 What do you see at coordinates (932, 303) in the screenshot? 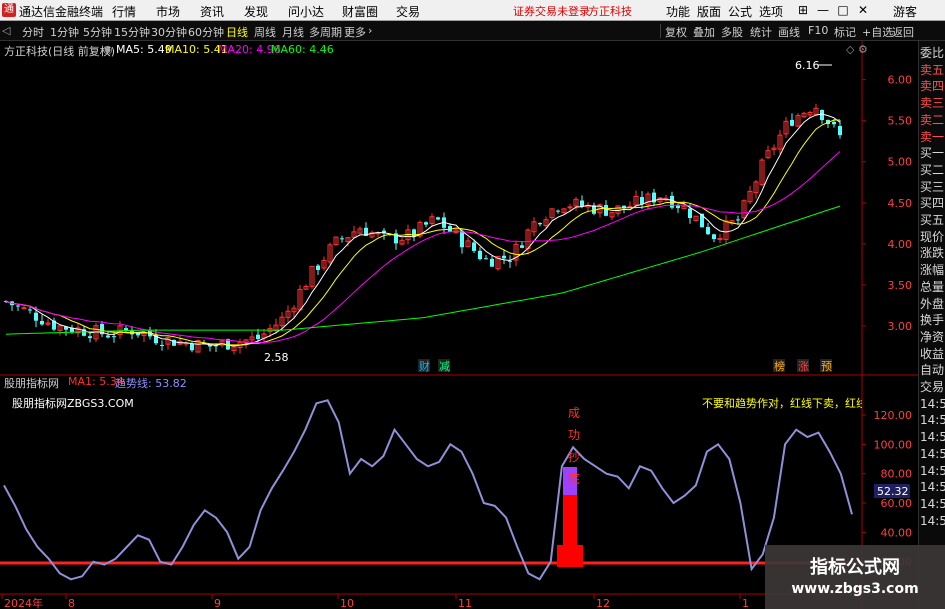
I see `quote-row-15: 外盘` at bounding box center [932, 303].